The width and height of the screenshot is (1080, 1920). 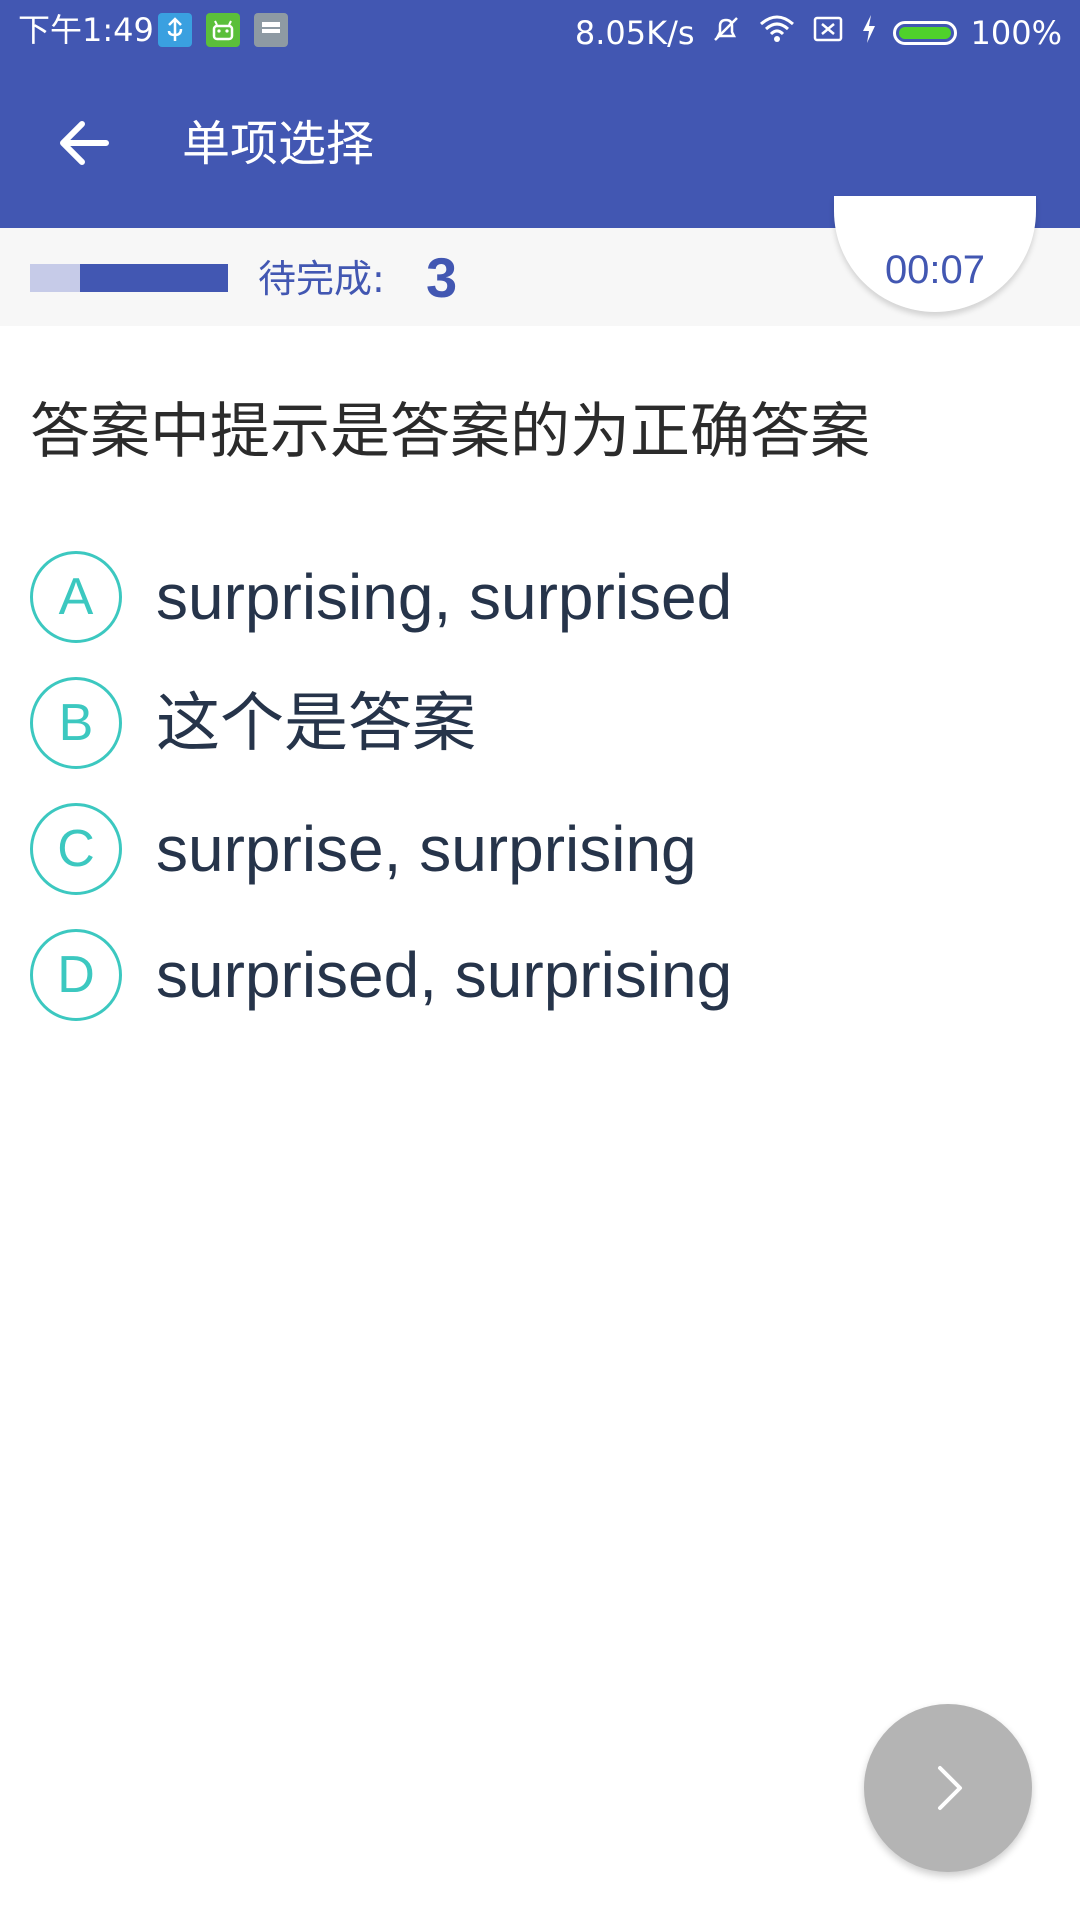 What do you see at coordinates (935, 270) in the screenshot?
I see `timer-text: 00:07` at bounding box center [935, 270].